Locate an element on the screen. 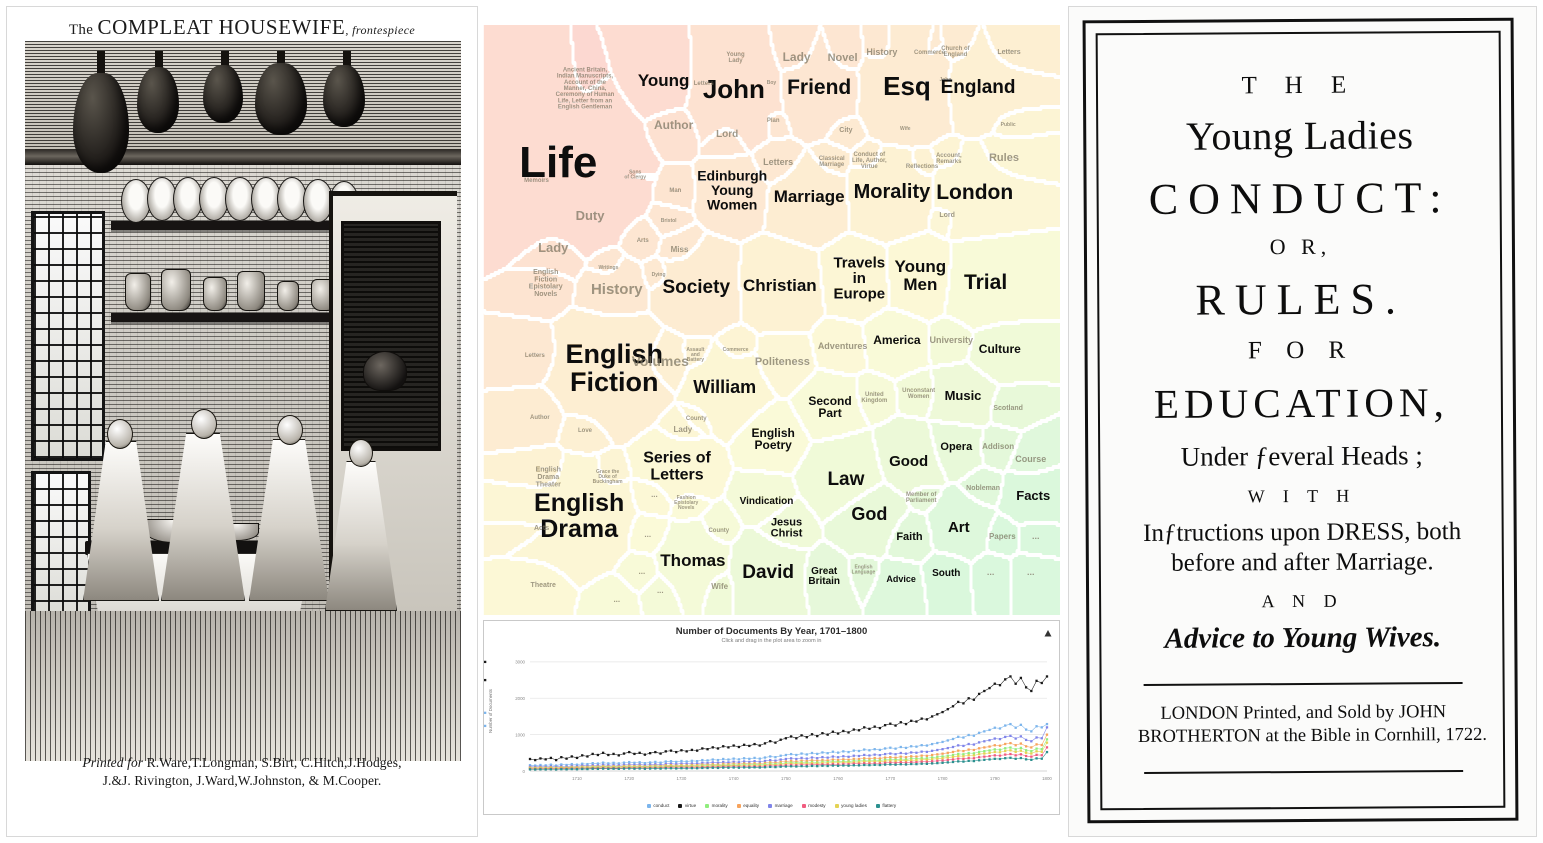 The image size is (1543, 843). plate-shelf-upper is located at coordinates (236, 225).